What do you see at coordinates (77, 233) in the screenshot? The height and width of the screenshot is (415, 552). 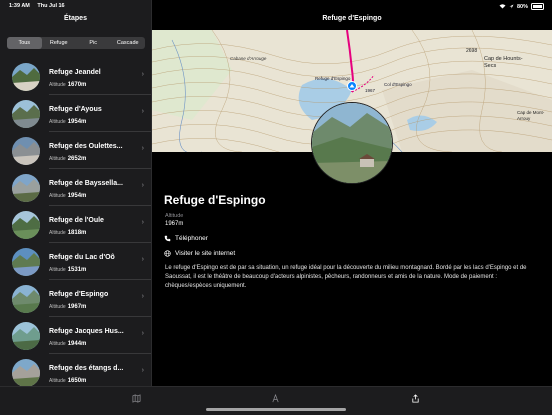 I see `list-item-altitude-value: 1818m` at bounding box center [77, 233].